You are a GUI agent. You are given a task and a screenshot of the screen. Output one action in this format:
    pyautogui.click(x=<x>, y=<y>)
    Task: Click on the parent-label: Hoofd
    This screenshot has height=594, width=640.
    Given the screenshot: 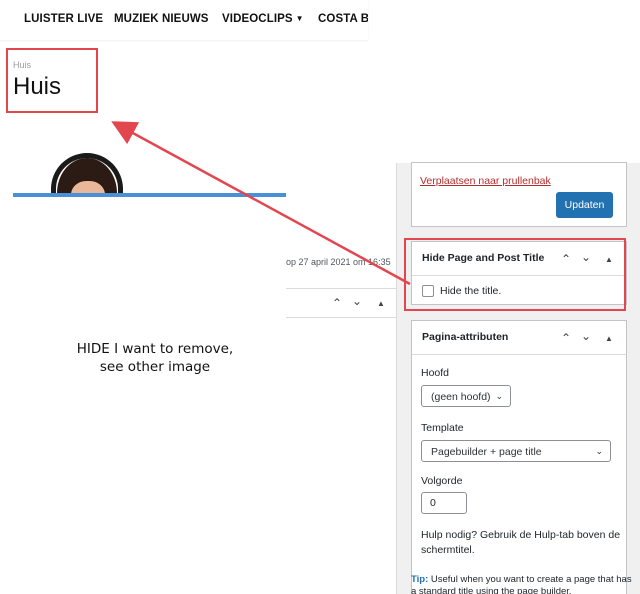 What is the action you would take?
    pyautogui.click(x=435, y=373)
    